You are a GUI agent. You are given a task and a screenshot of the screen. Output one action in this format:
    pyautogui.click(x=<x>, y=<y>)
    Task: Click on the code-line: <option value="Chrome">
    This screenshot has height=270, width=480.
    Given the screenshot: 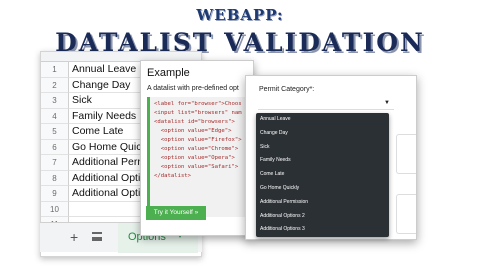 What is the action you would take?
    pyautogui.click(x=196, y=149)
    